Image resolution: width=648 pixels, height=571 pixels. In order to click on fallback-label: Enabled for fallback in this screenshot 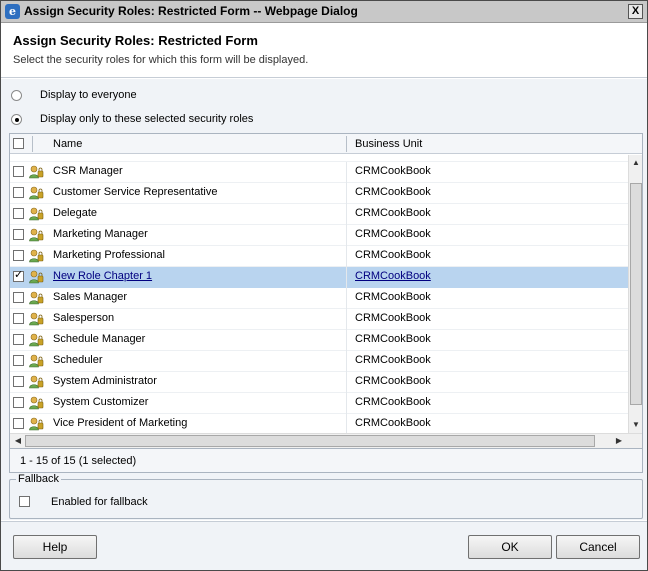, I will do `click(99, 502)`.